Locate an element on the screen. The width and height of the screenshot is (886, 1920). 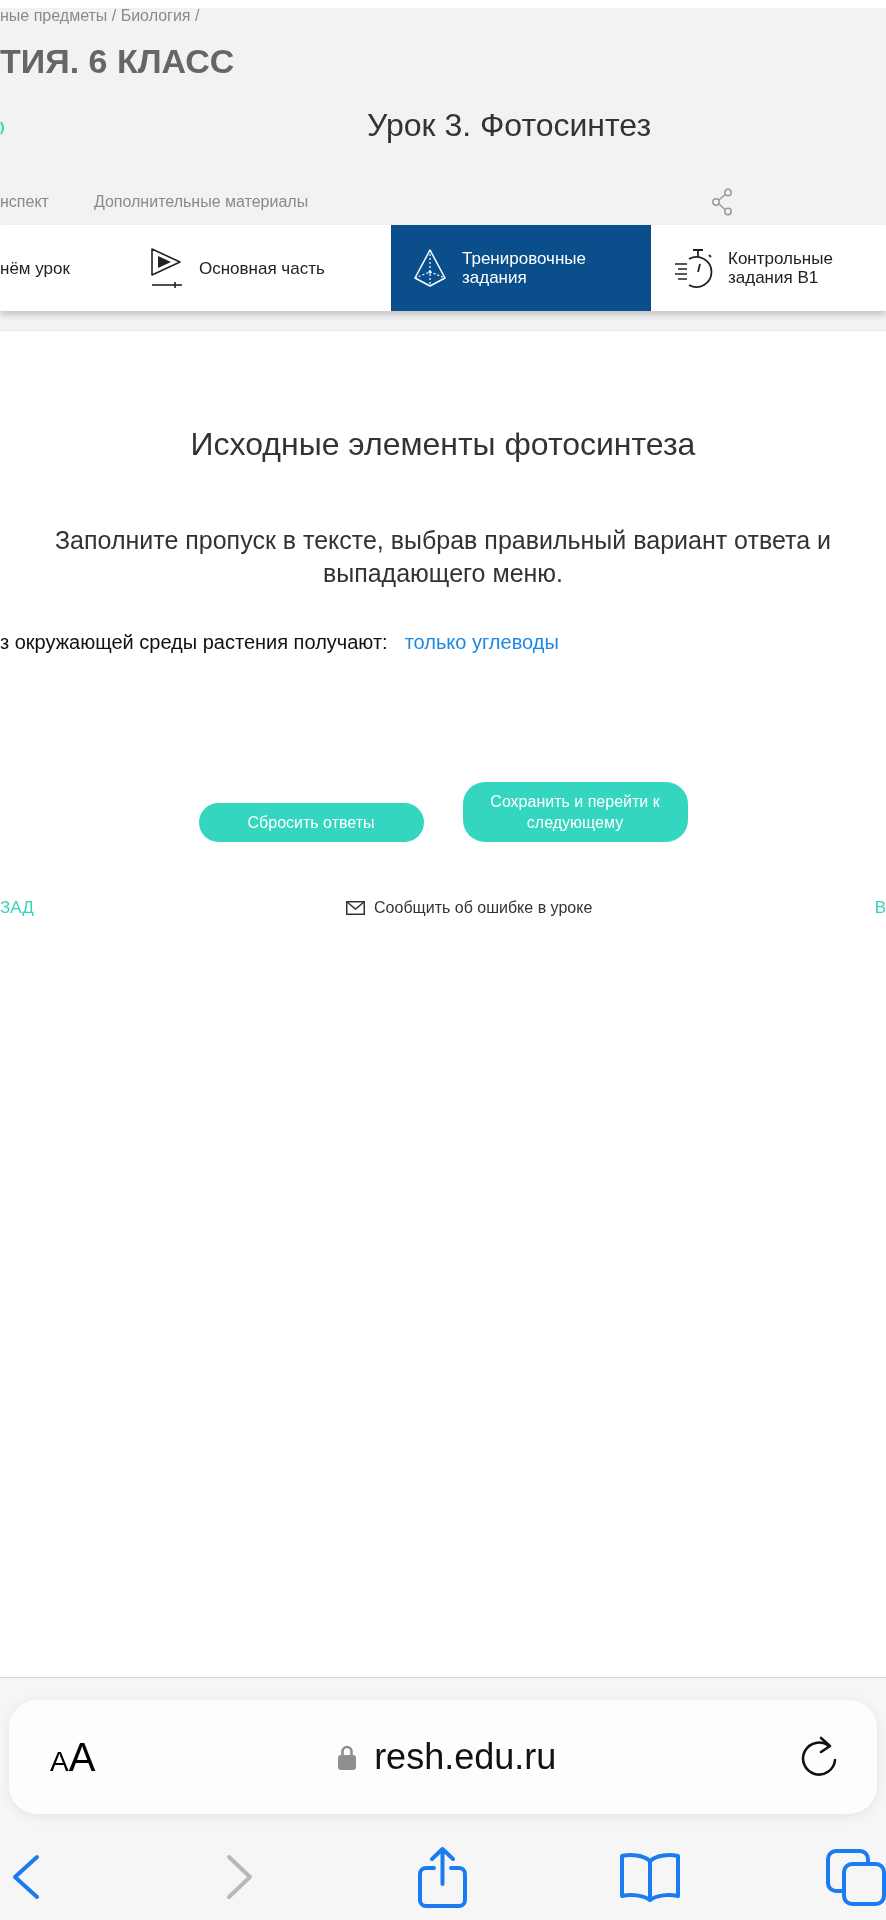
section-tab: нём урок is located at coordinates (65, 268).